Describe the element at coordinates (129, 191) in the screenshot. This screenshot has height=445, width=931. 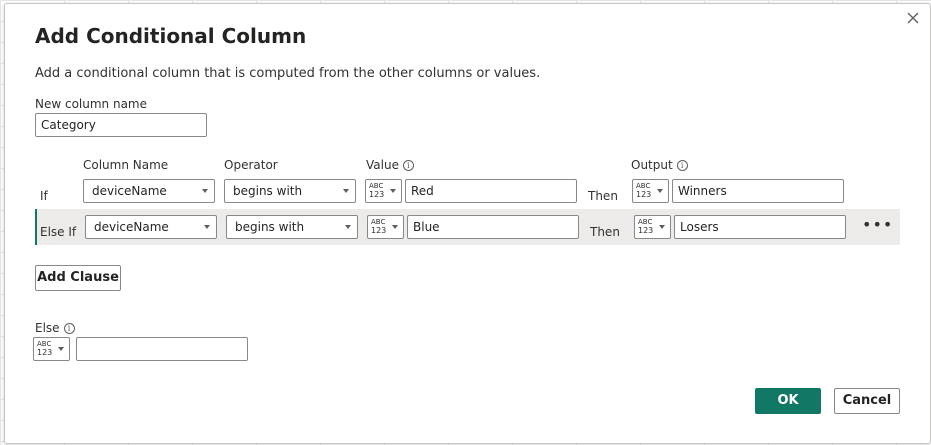
I see `clause-1-column-value: deviceName` at that location.